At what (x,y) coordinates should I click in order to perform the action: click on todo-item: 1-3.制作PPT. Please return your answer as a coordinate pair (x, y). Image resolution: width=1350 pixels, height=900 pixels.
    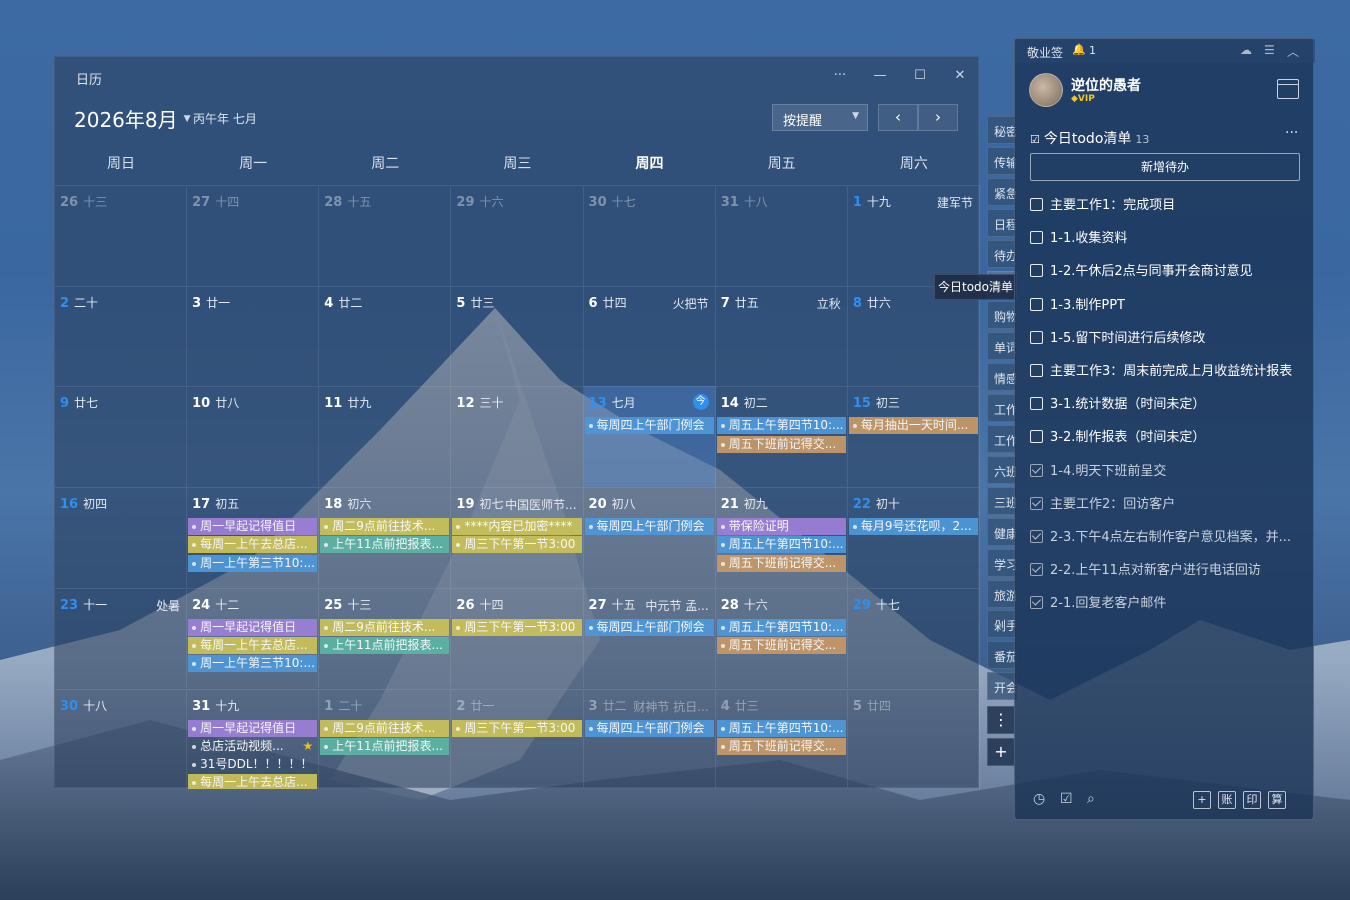
    Looking at the image, I should click on (1170, 304).